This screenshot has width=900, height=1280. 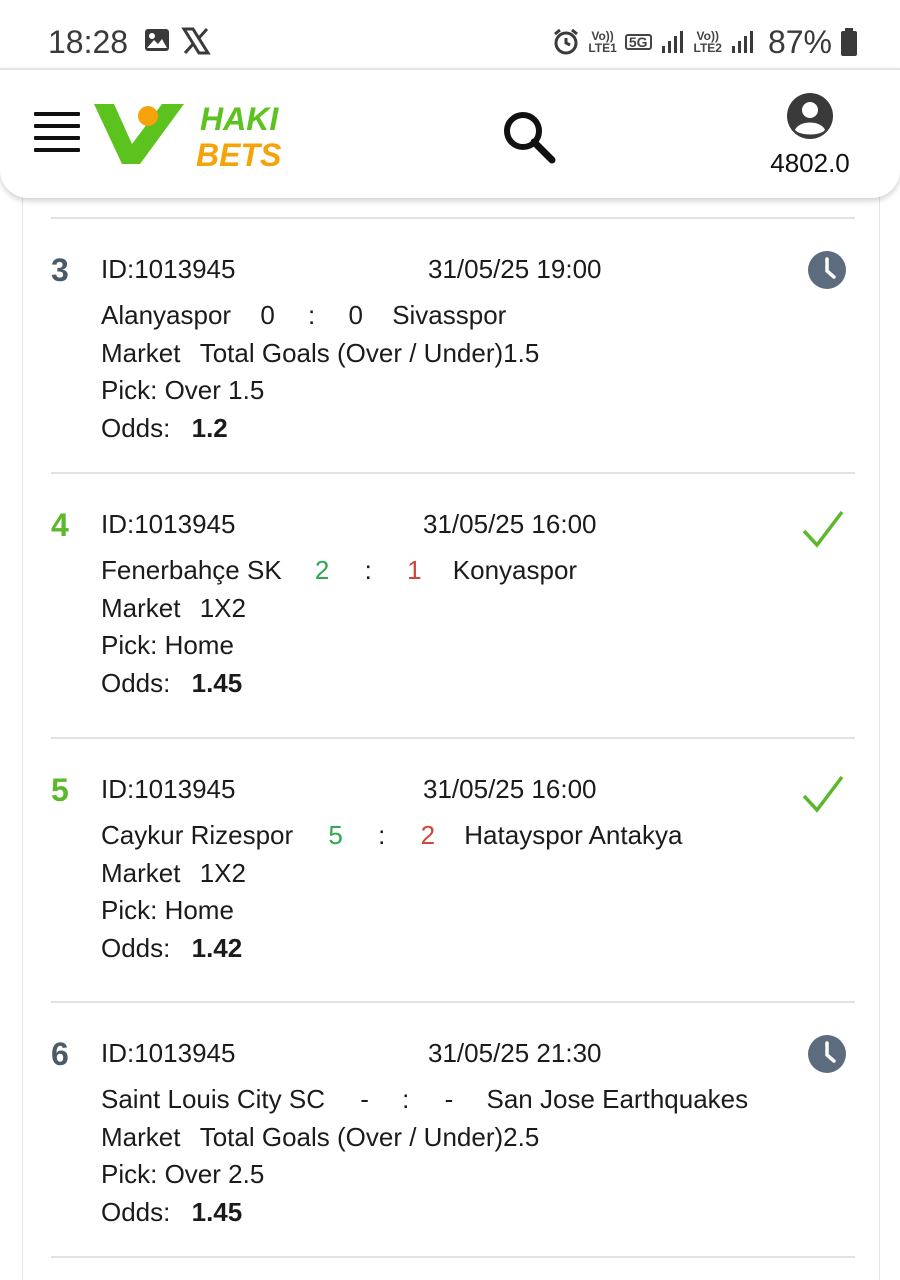 I want to click on network-5g-indicator: 5G, so click(x=638, y=42).